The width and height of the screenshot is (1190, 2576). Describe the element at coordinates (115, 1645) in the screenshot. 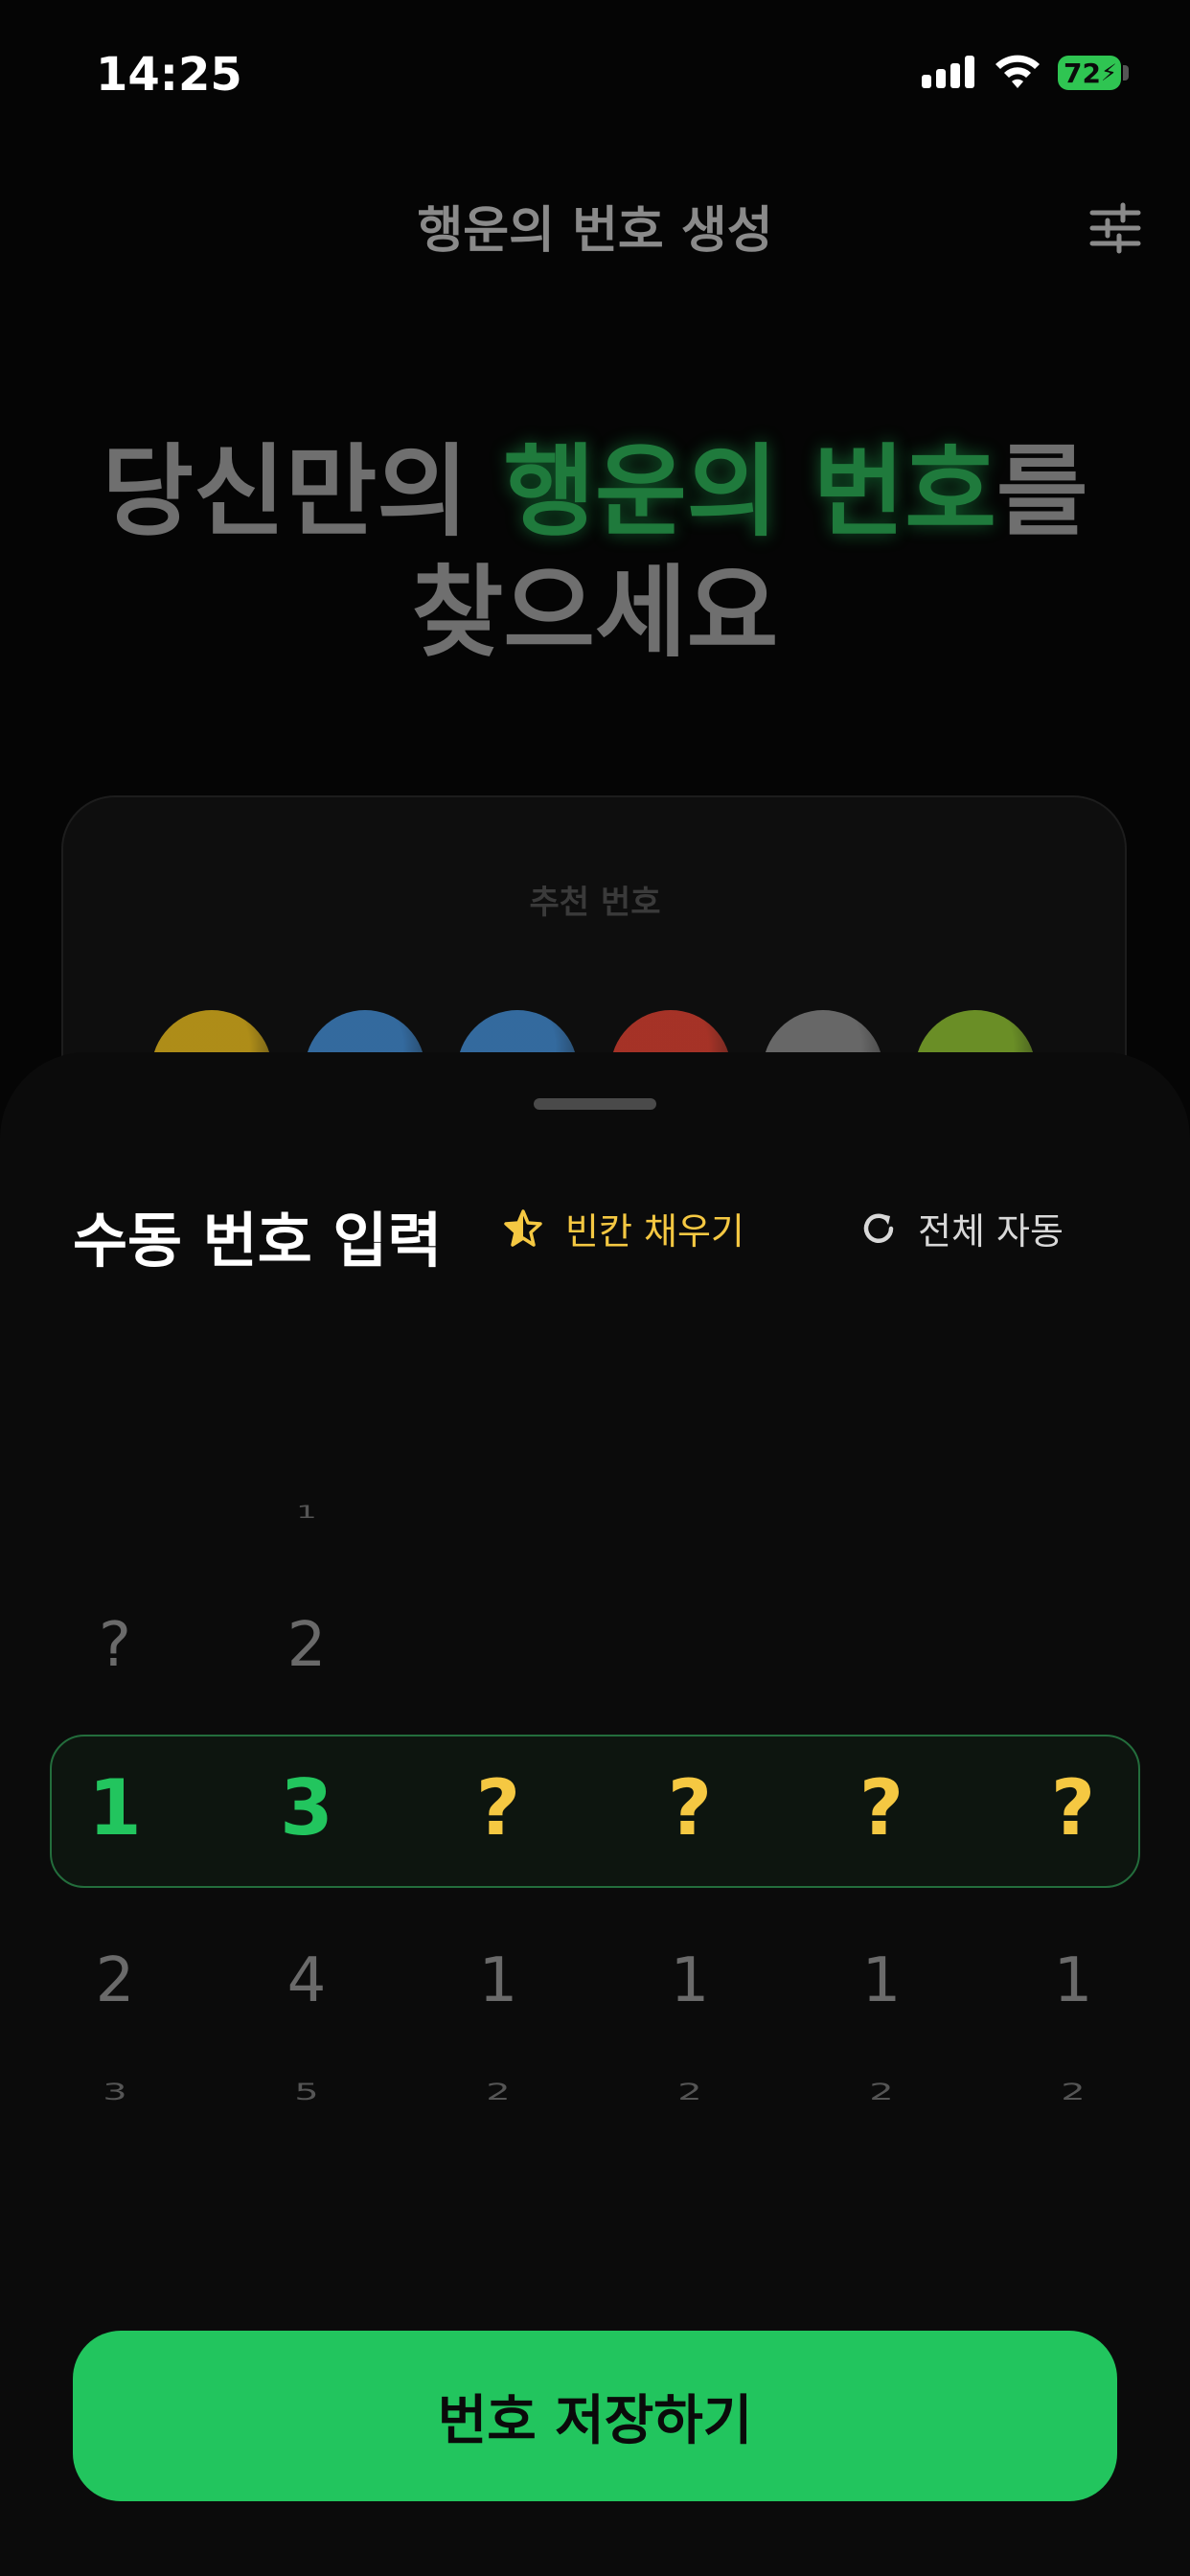

I see `picker-value-above-1: ?` at that location.